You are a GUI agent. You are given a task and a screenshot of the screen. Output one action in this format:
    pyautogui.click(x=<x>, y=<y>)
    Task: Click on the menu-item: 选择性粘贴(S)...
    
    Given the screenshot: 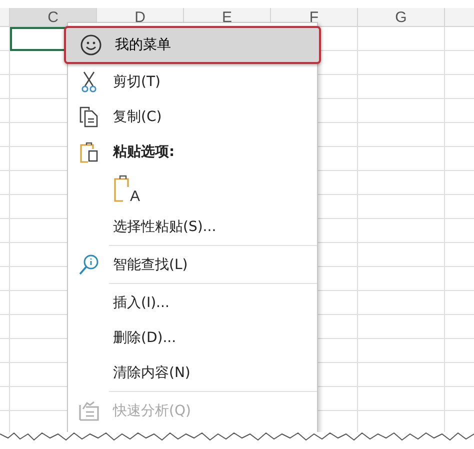 What is the action you would take?
    pyautogui.click(x=192, y=226)
    